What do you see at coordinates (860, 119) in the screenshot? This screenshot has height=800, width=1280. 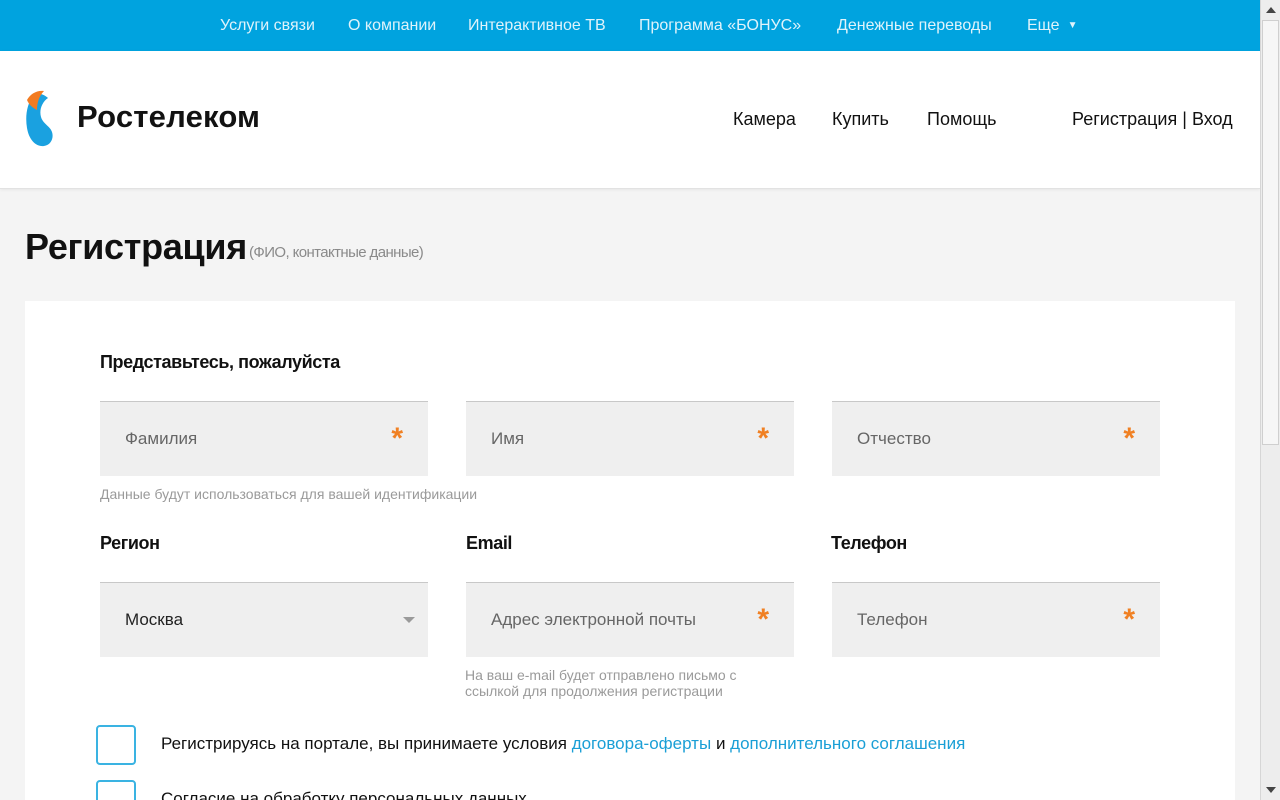 I see `header-nav-buy: Купить` at bounding box center [860, 119].